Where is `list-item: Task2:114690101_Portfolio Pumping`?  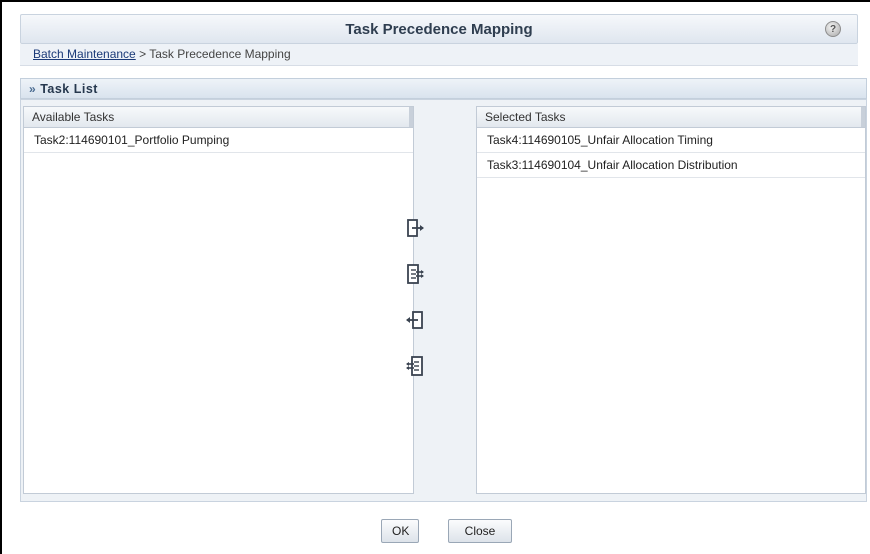 list-item: Task2:114690101_Portfolio Pumping is located at coordinates (218, 140).